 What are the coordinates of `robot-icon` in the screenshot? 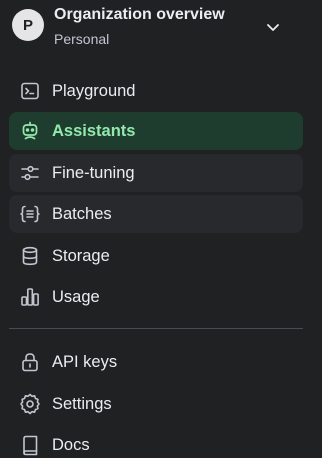 It's located at (30, 131).